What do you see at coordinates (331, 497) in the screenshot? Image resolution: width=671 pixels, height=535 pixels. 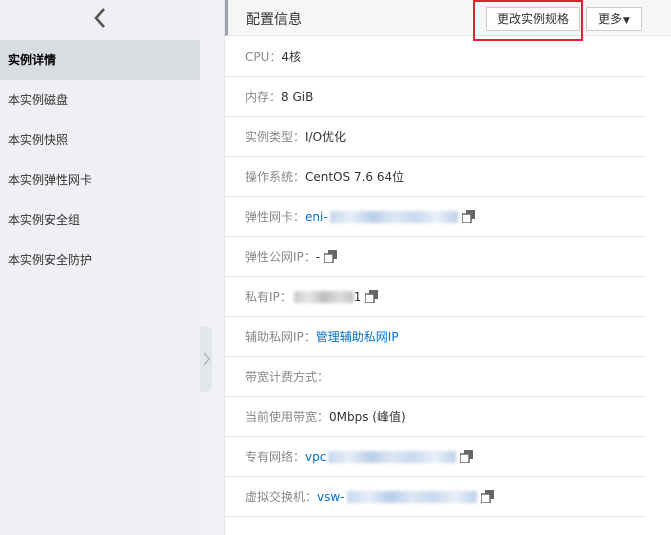 I see `vswitch-link: vsw-` at bounding box center [331, 497].